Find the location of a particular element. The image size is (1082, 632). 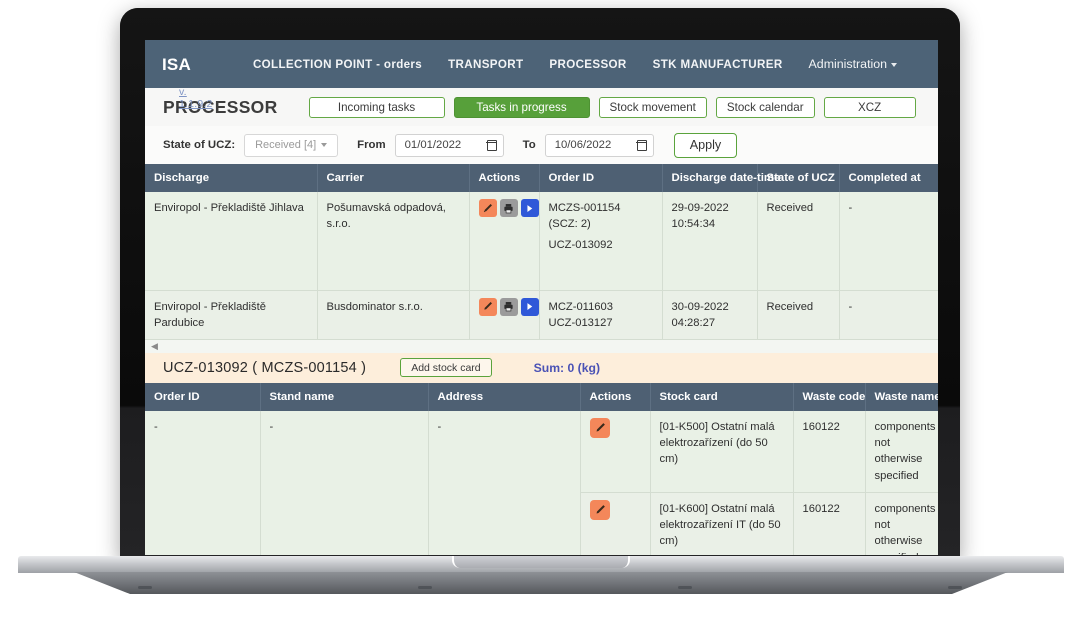

tab-xcz: XCZ is located at coordinates (869, 107).